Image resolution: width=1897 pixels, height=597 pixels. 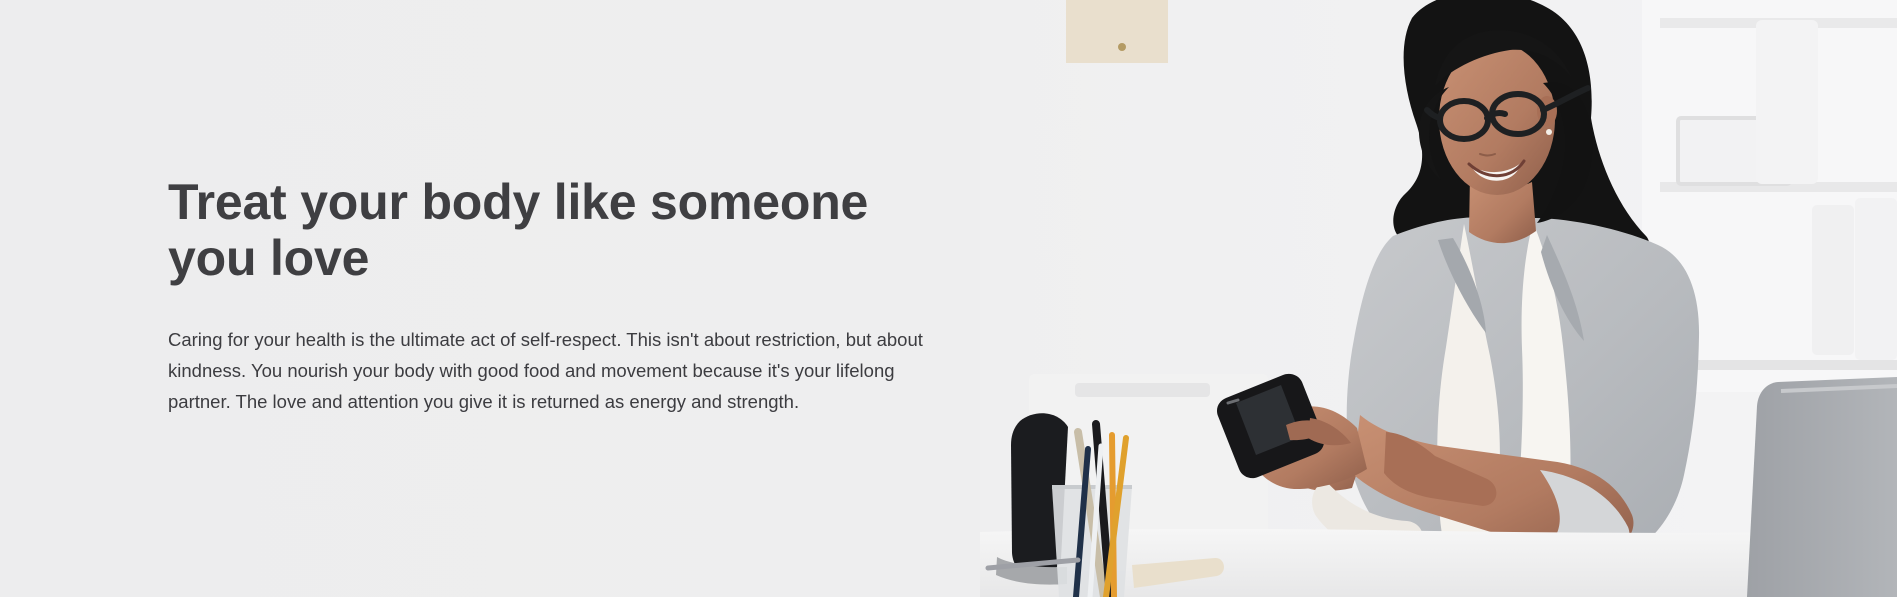 What do you see at coordinates (518, 230) in the screenshot?
I see `hero-title: Treat your body like someone you love` at bounding box center [518, 230].